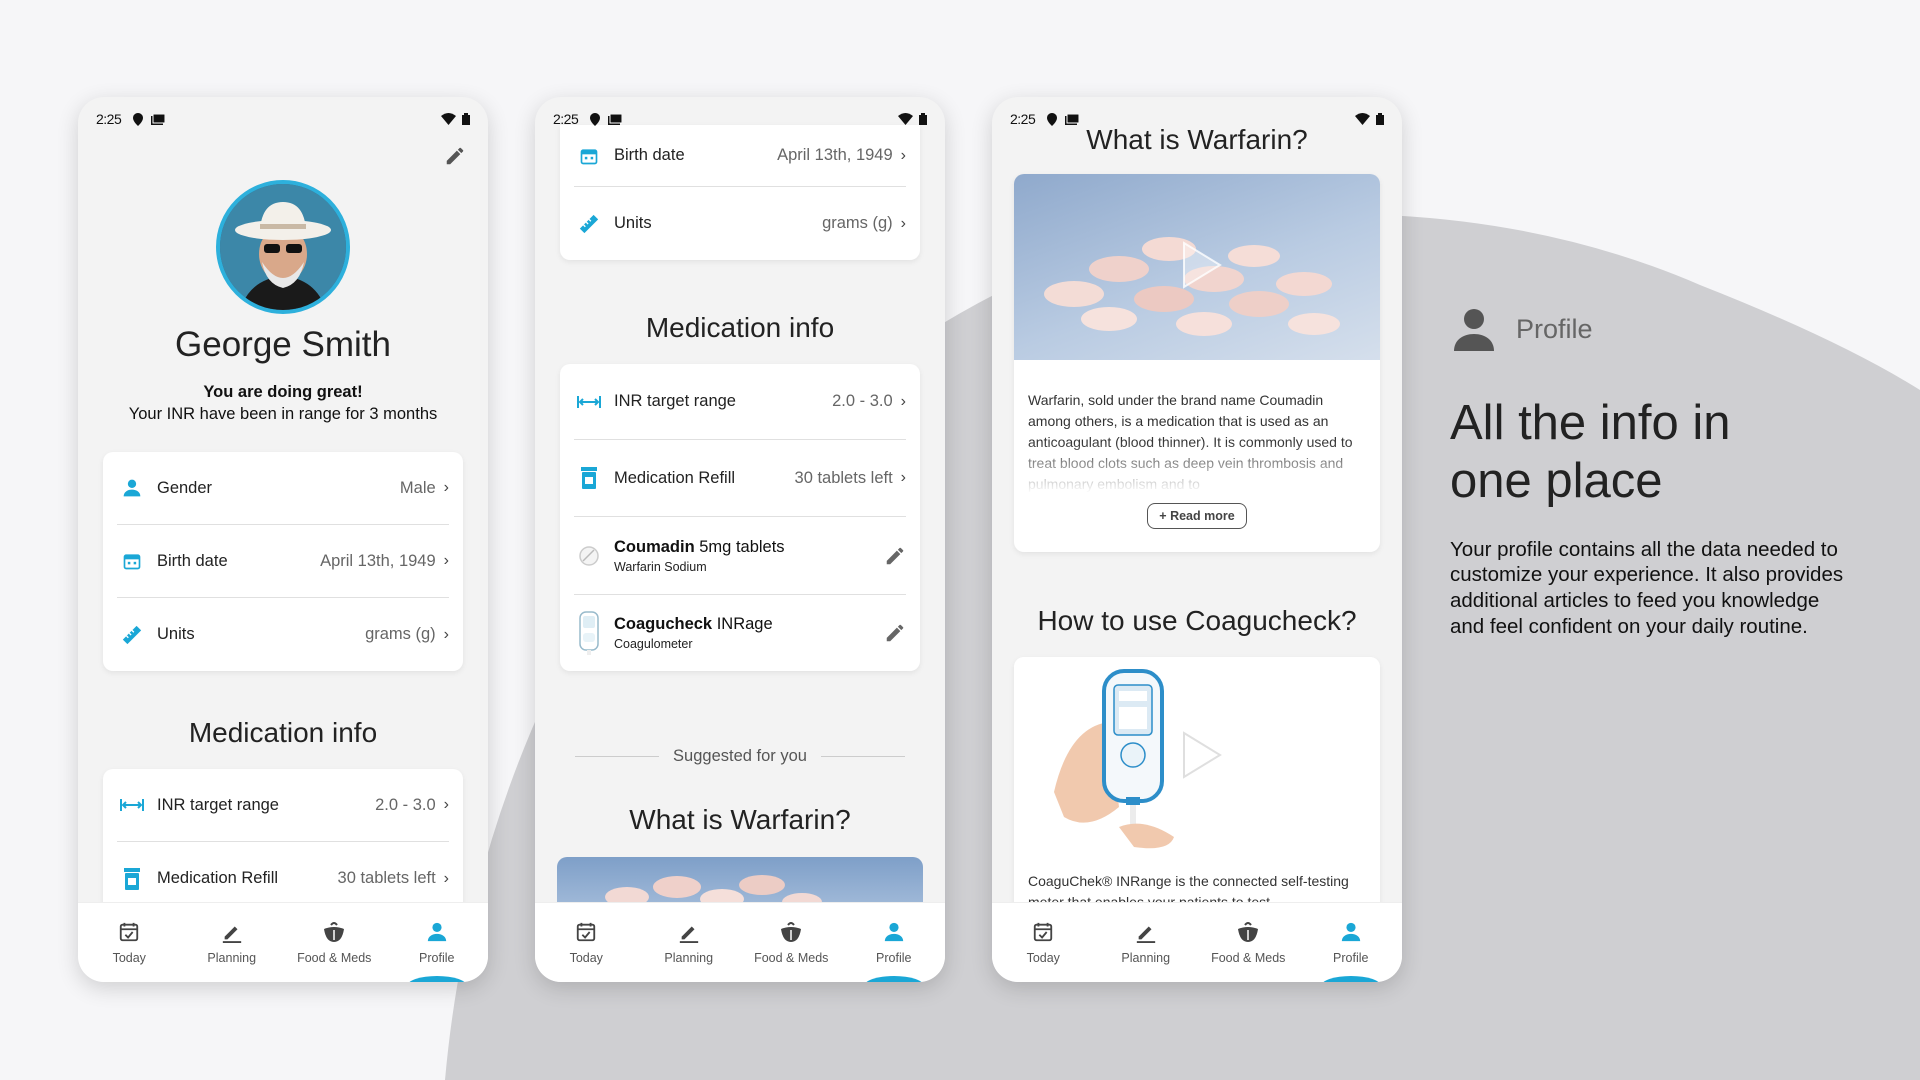 The image size is (1920, 1080). What do you see at coordinates (654, 546) in the screenshot?
I see `drug-name: Coumadin` at bounding box center [654, 546].